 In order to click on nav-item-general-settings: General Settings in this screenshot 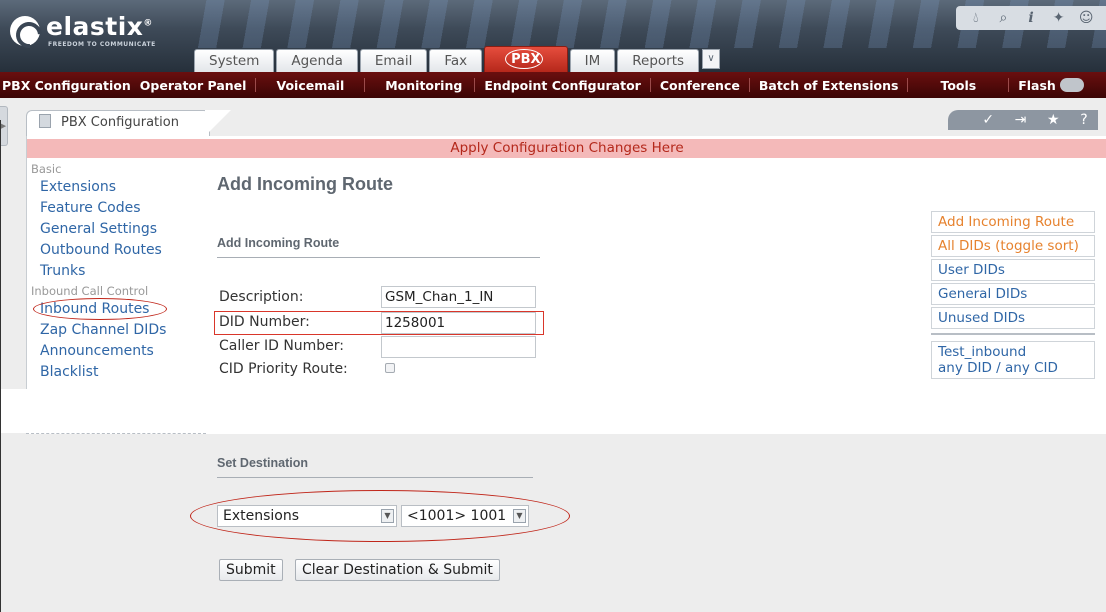, I will do `click(117, 229)`.